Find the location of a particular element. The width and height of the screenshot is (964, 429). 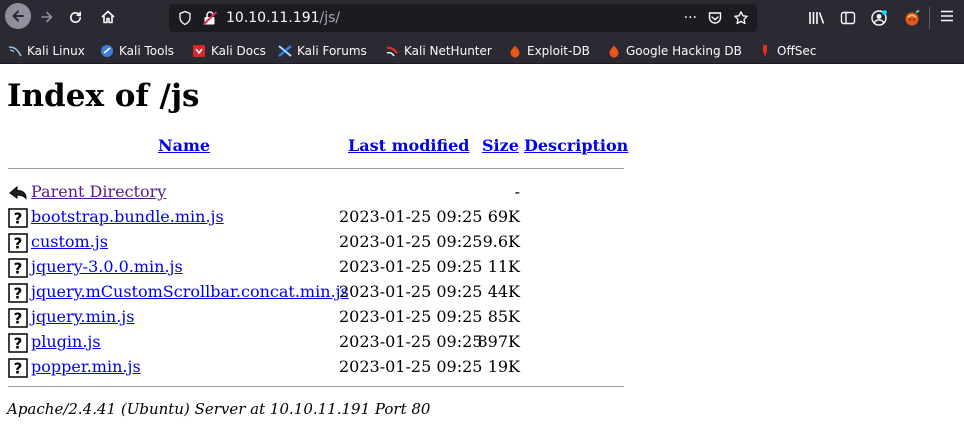

browser-toolbar: 10.10.11.191/js/ ··· is located at coordinates (482, 18).